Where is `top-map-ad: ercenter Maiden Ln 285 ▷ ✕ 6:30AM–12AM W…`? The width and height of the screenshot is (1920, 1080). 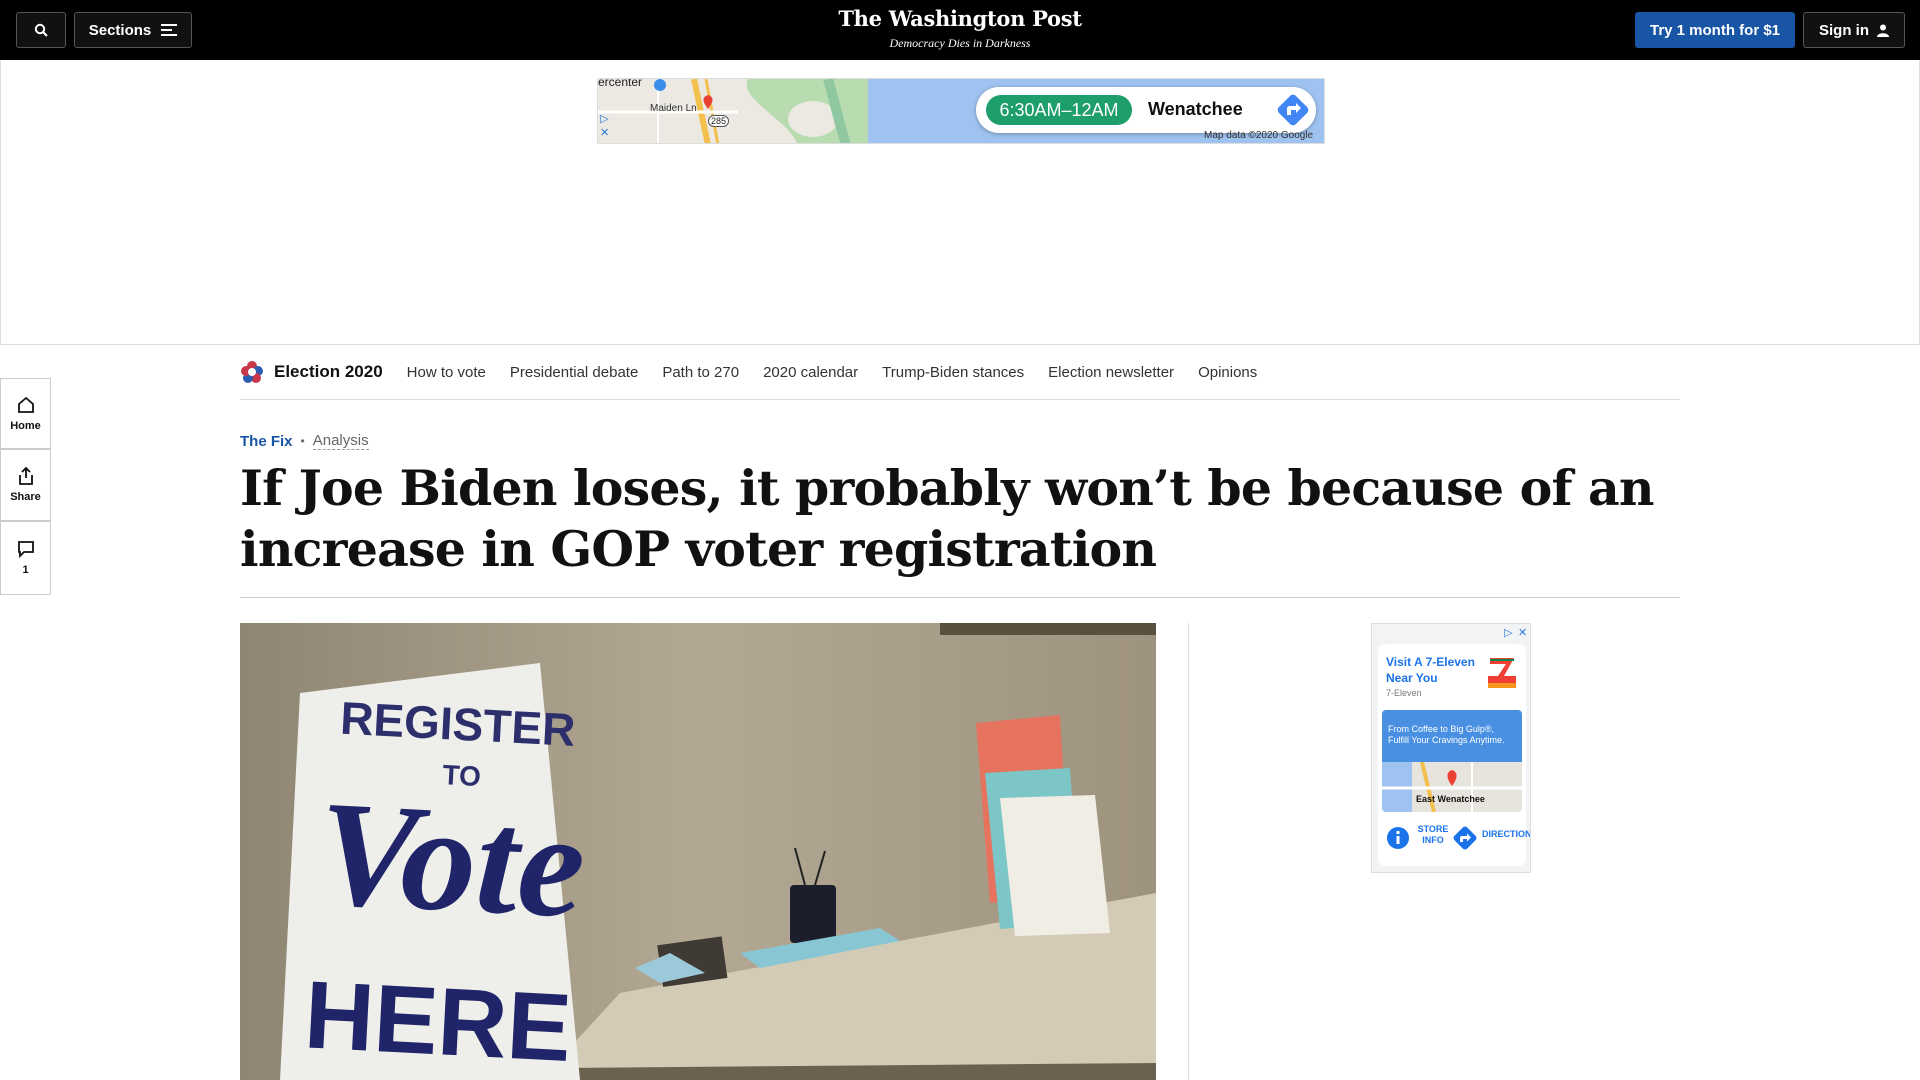 top-map-ad: ercenter Maiden Ln 285 ▷ ✕ 6:30AM–12AM W… is located at coordinates (961, 111).